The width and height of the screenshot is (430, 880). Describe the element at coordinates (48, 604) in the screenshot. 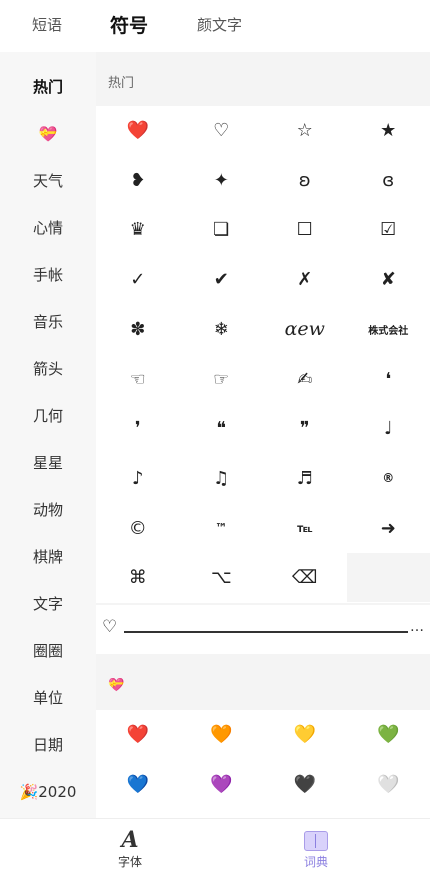

I see `sidebar-item-text: 文字` at that location.